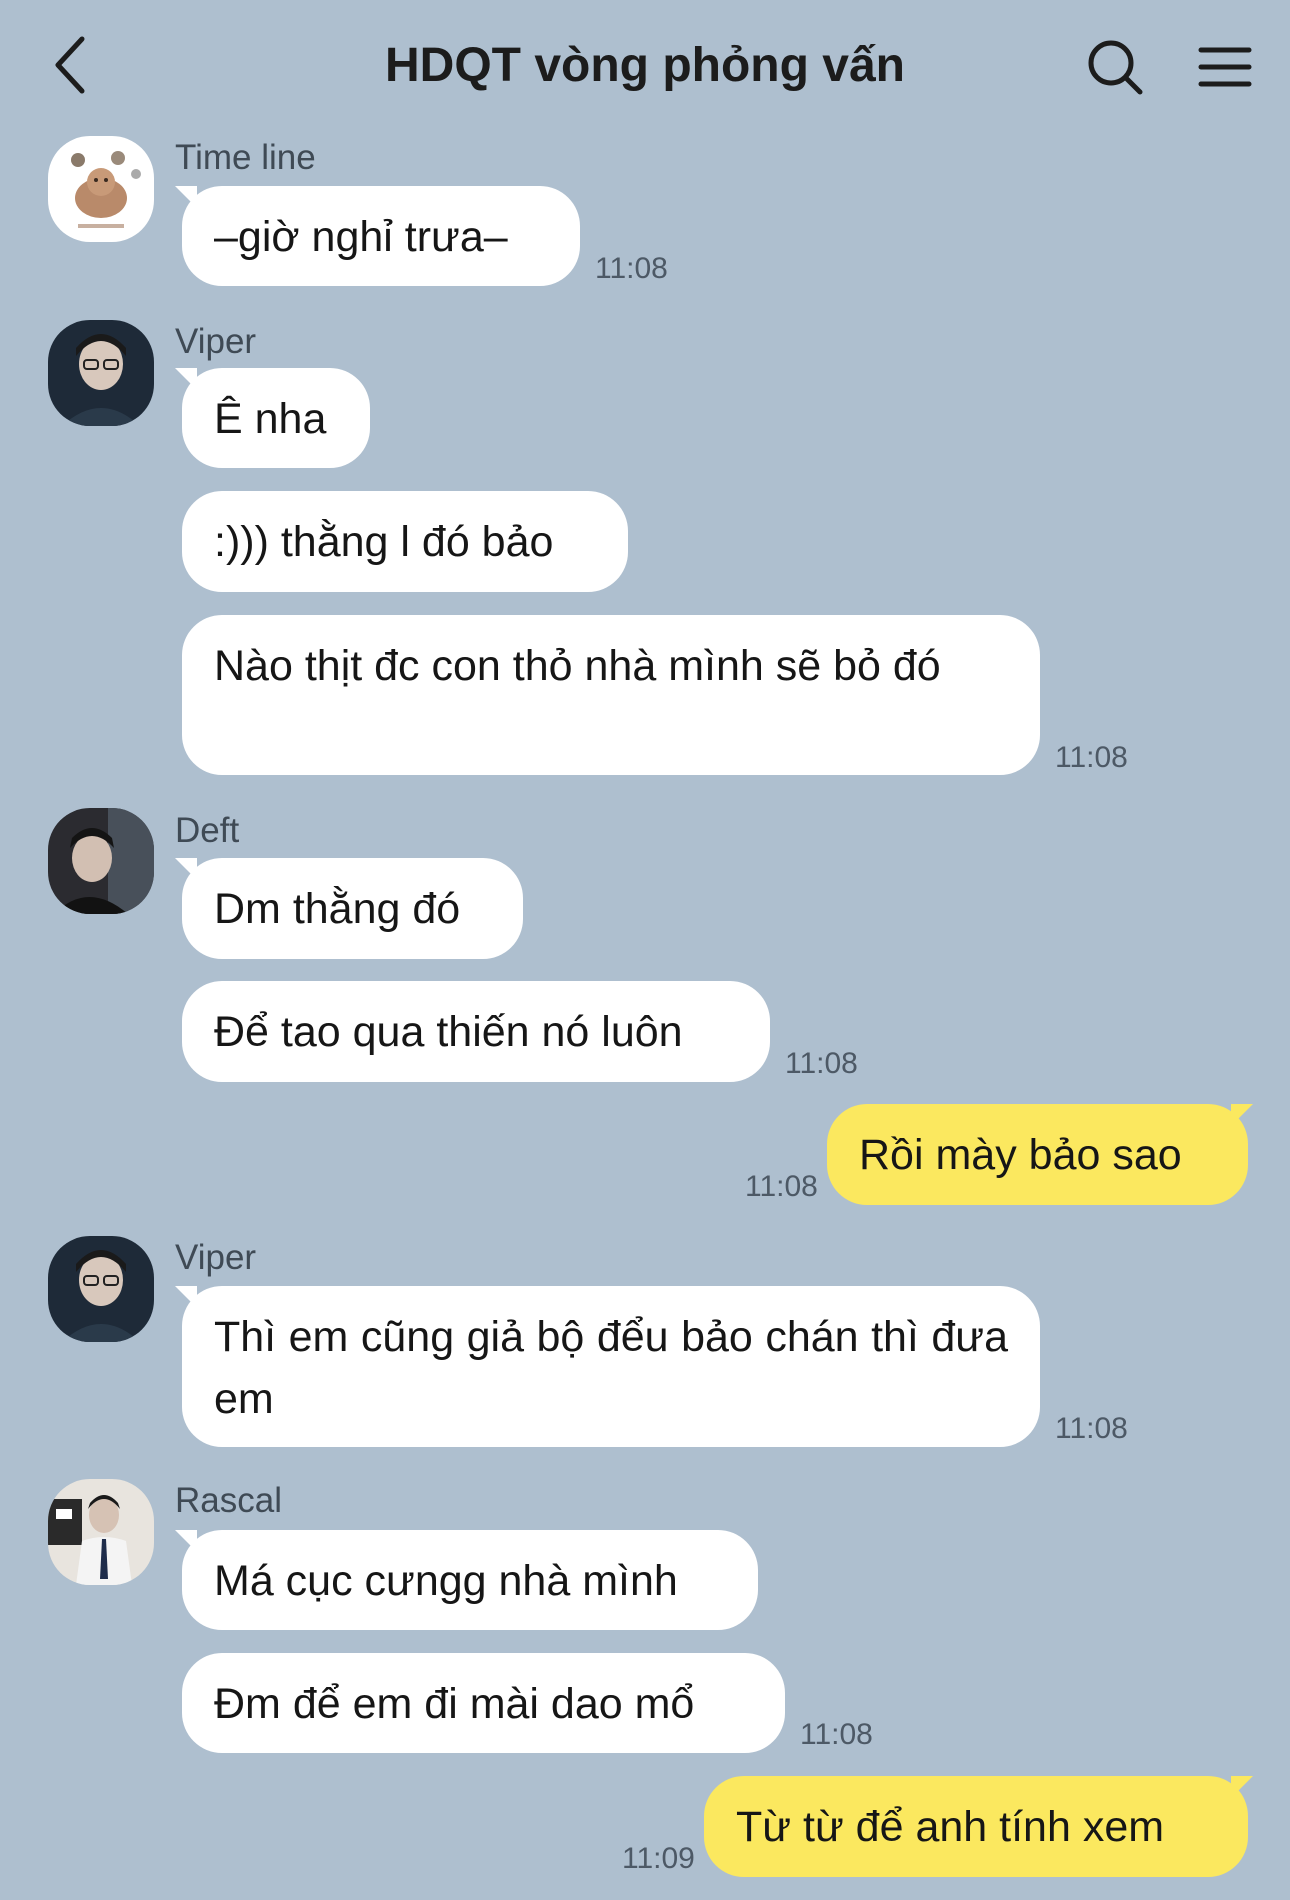 The height and width of the screenshot is (1900, 1290). I want to click on message-bubble: Đm để em đi mài dao mổ, so click(483, 1703).